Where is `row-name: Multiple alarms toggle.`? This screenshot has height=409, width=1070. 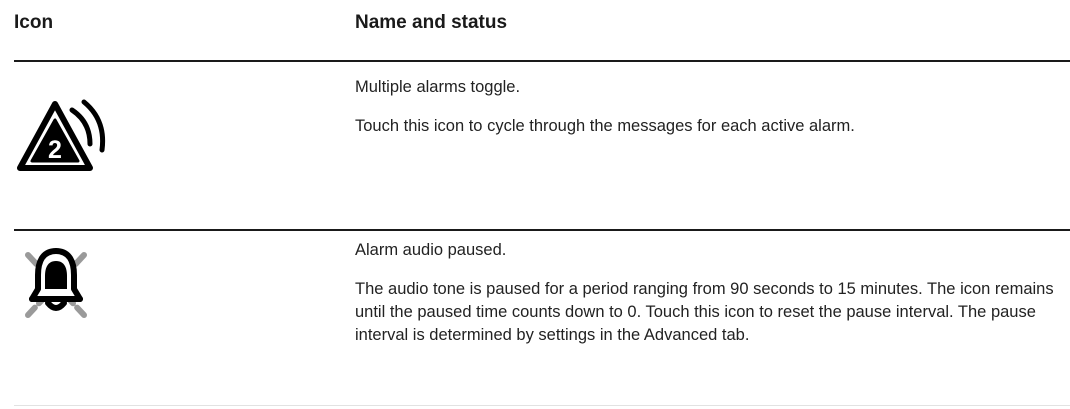 row-name: Multiple alarms toggle. is located at coordinates (438, 87).